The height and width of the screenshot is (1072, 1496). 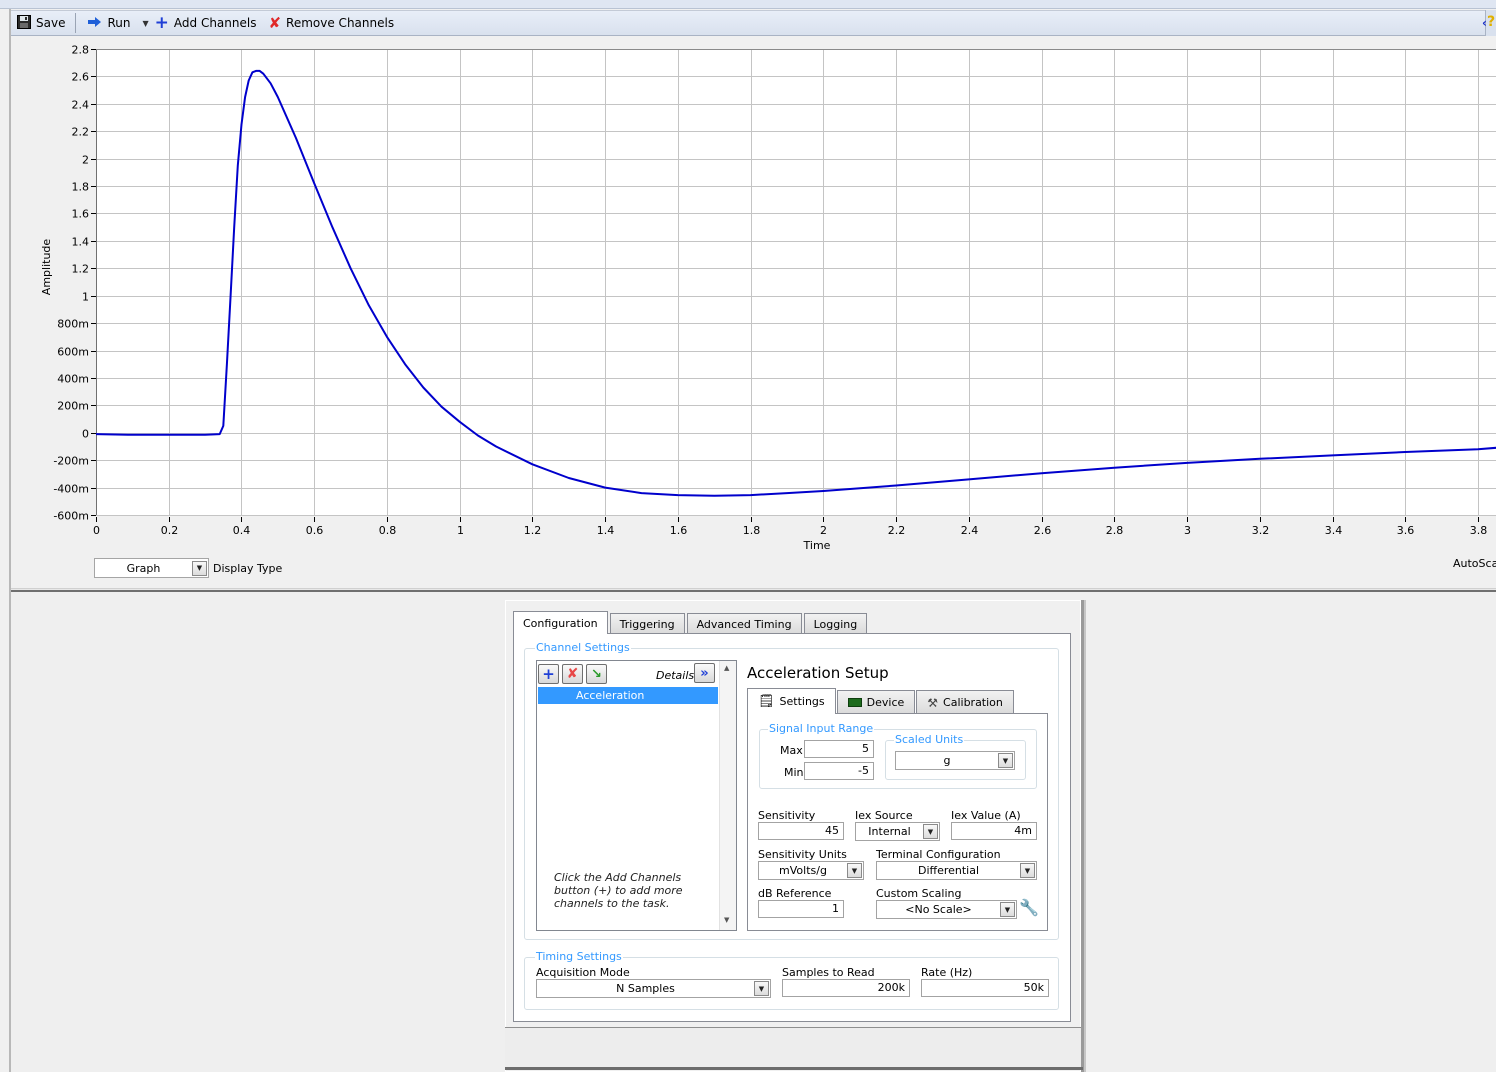 I want to click on subtab-device: Device, so click(x=876, y=702).